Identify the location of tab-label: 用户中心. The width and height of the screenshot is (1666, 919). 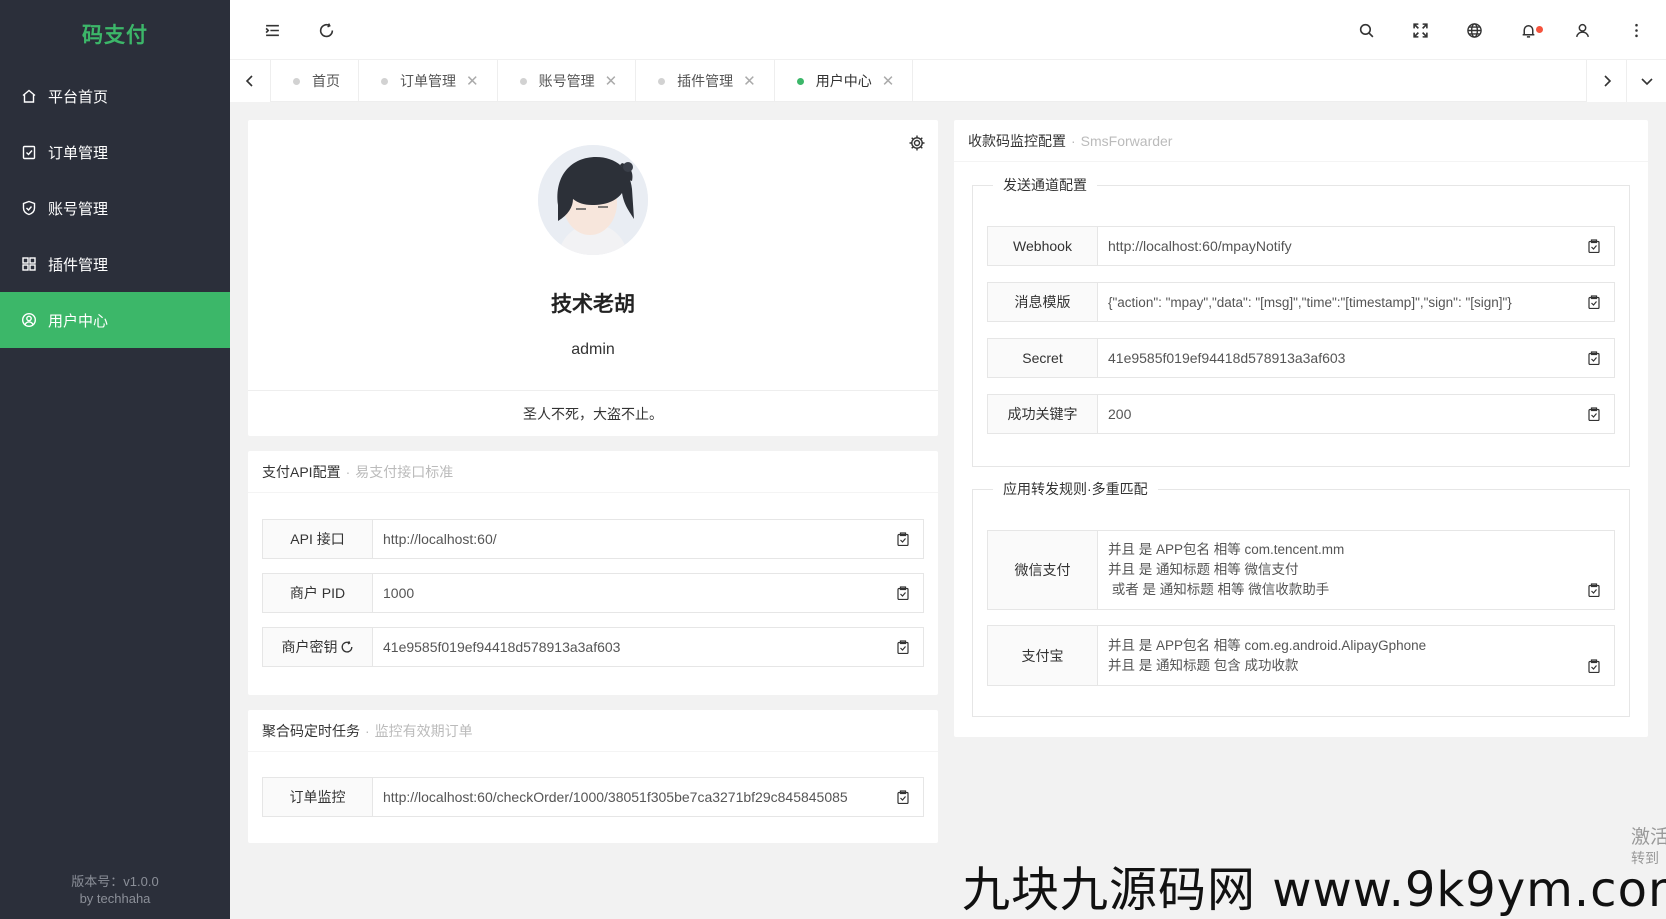
(843, 81).